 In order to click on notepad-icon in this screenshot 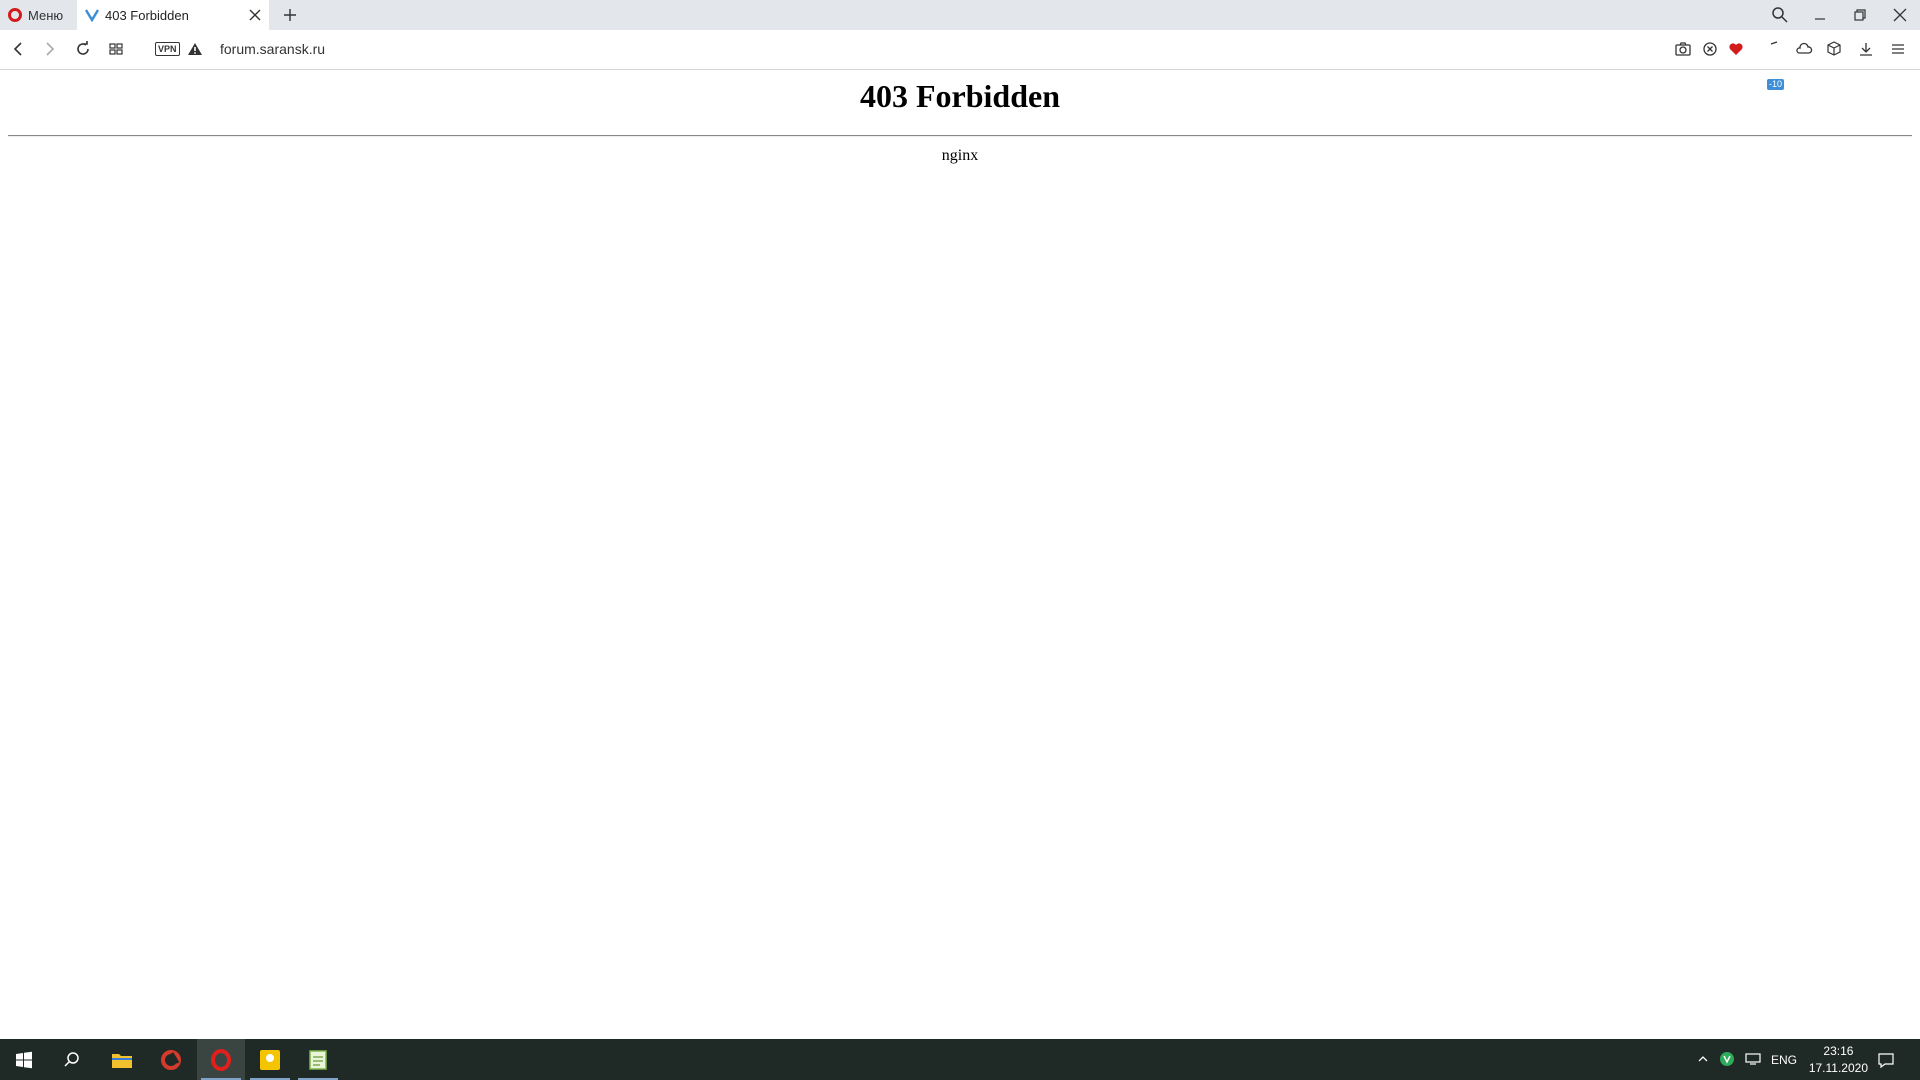, I will do `click(318, 1059)`.